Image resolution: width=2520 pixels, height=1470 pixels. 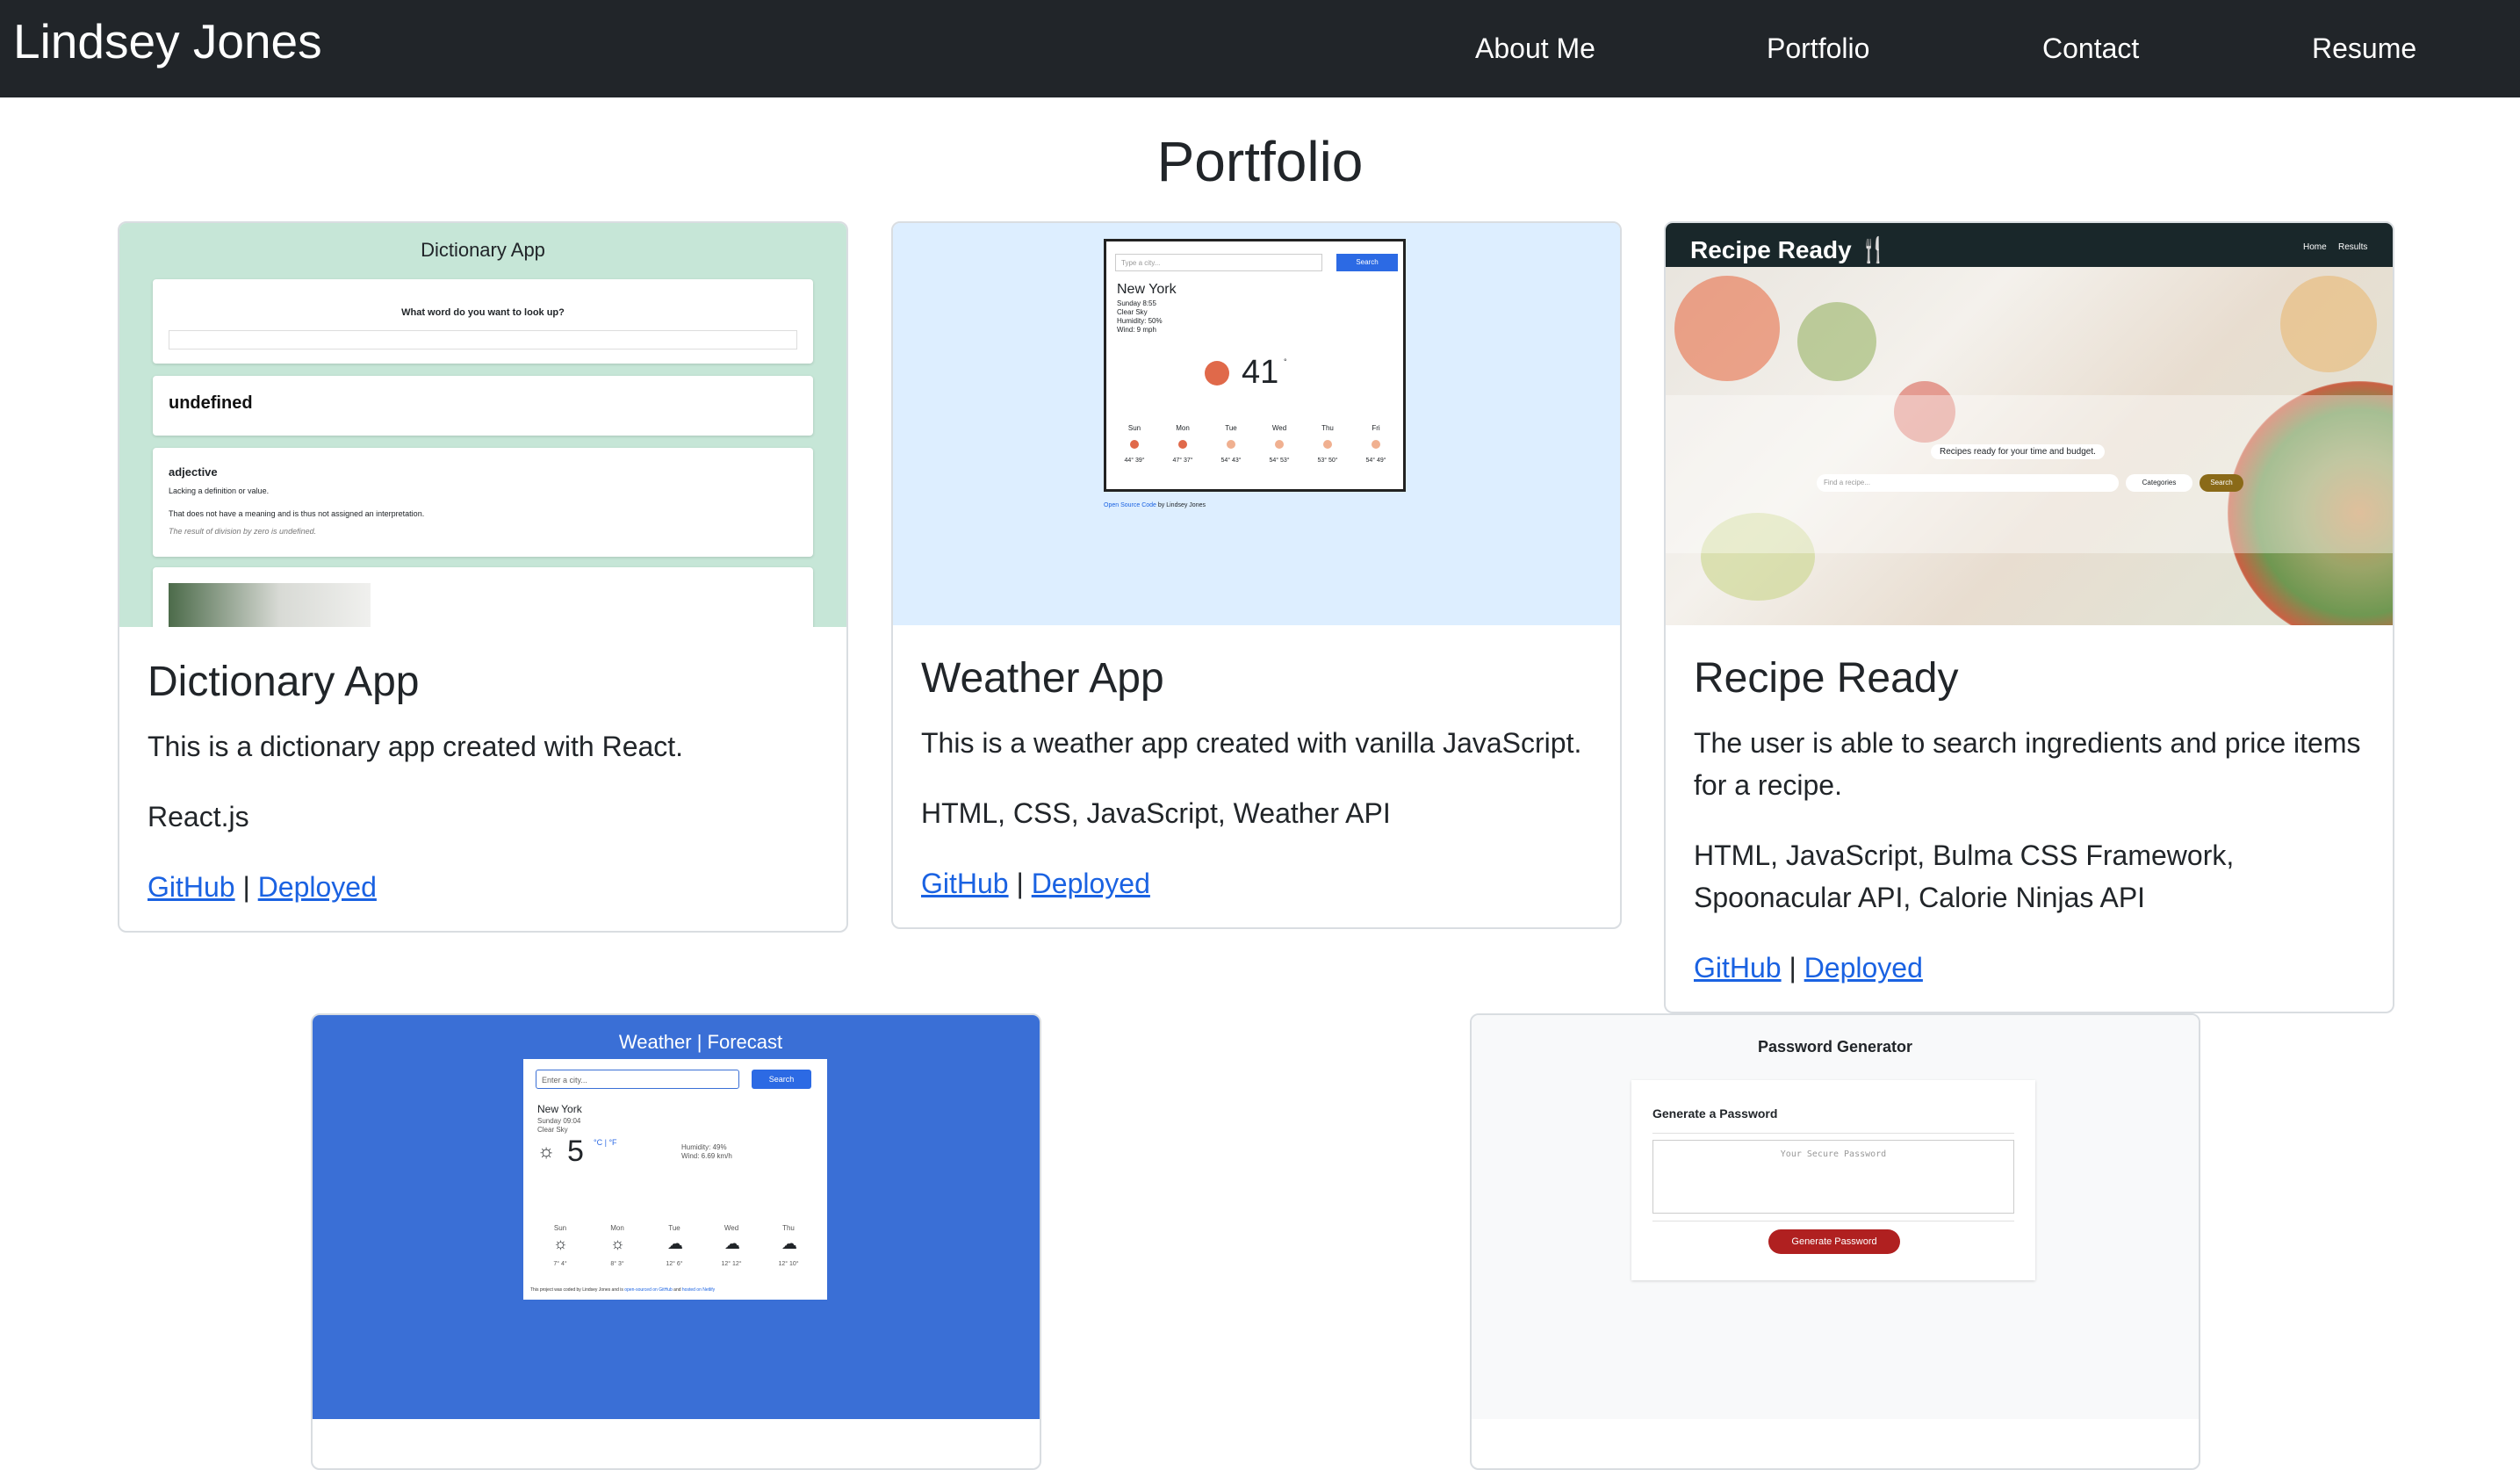 I want to click on brand-name: Lindsey Jones, so click(x=167, y=41).